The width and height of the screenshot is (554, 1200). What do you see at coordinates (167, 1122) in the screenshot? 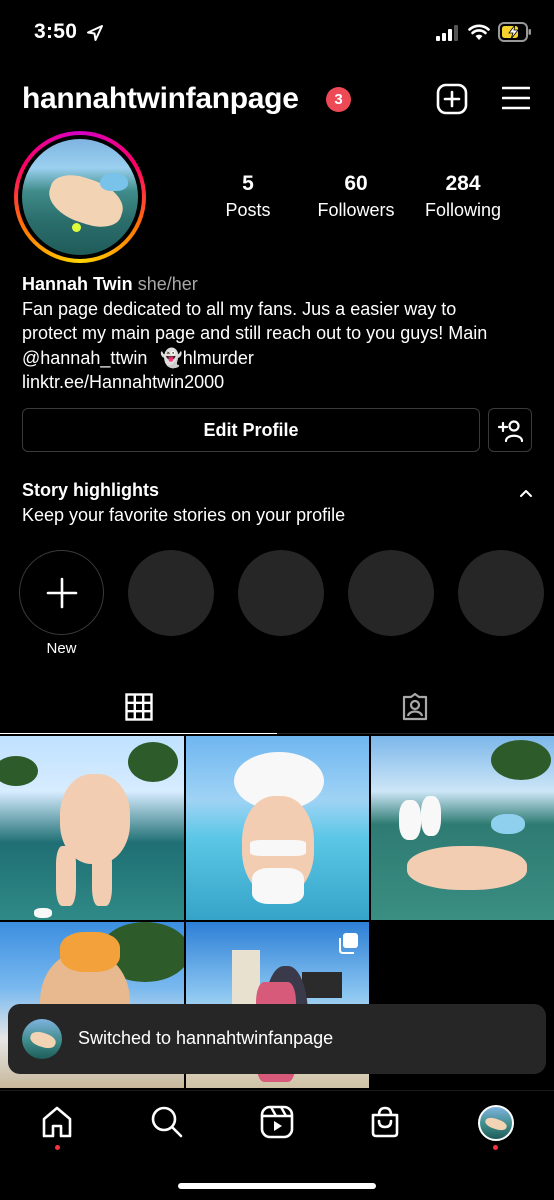
I see `search-icon` at bounding box center [167, 1122].